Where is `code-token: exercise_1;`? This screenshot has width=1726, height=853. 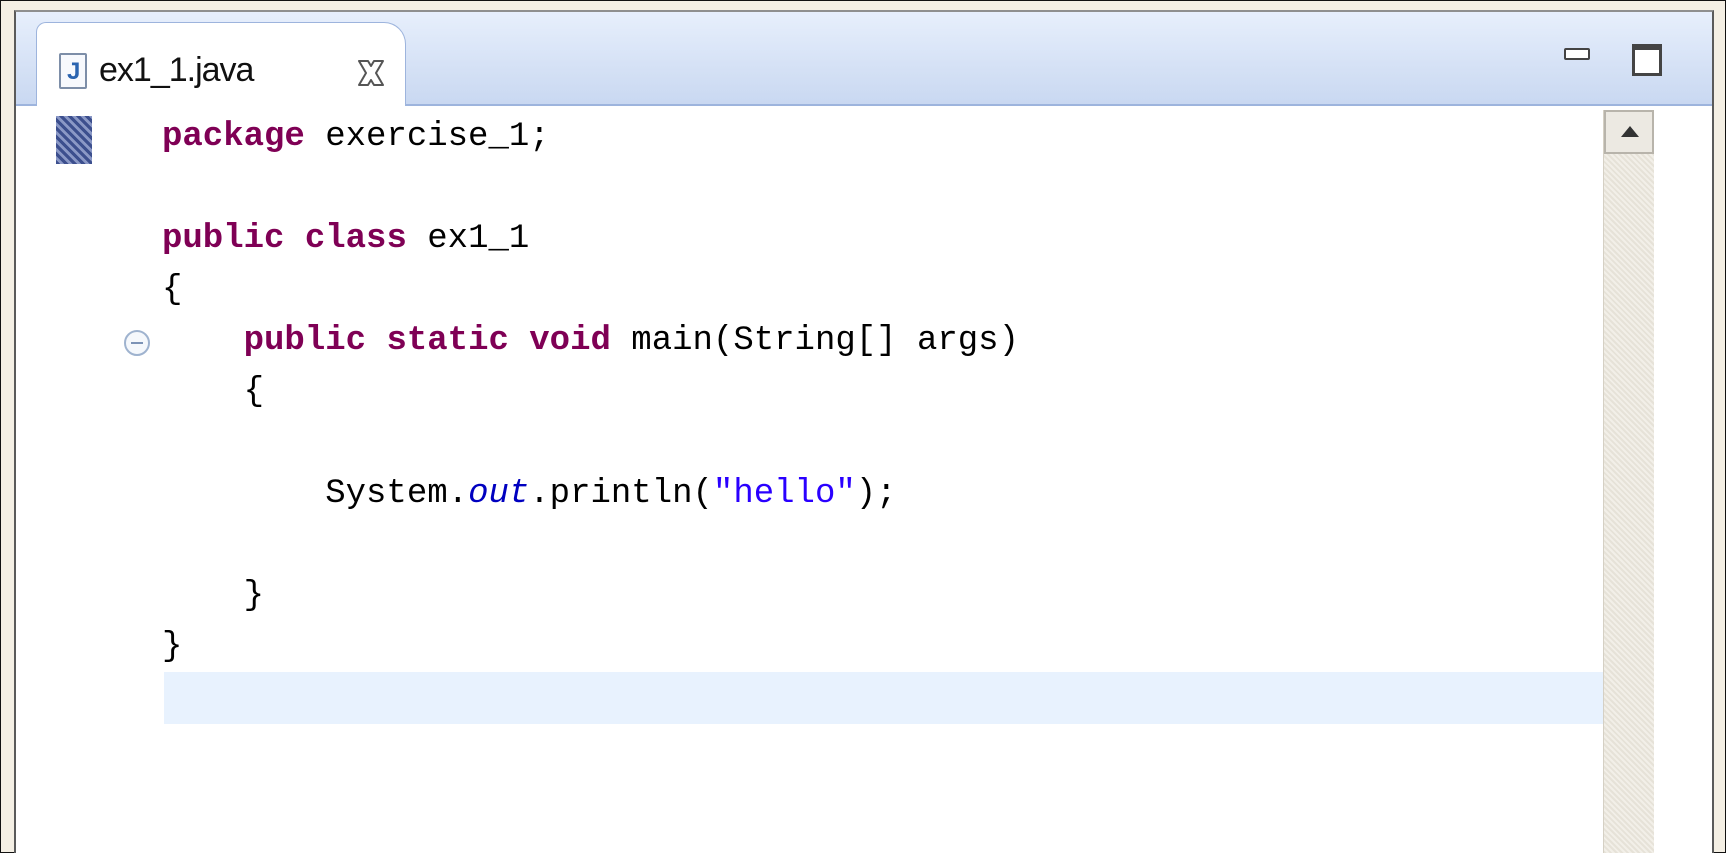
code-token: exercise_1; is located at coordinates (427, 137).